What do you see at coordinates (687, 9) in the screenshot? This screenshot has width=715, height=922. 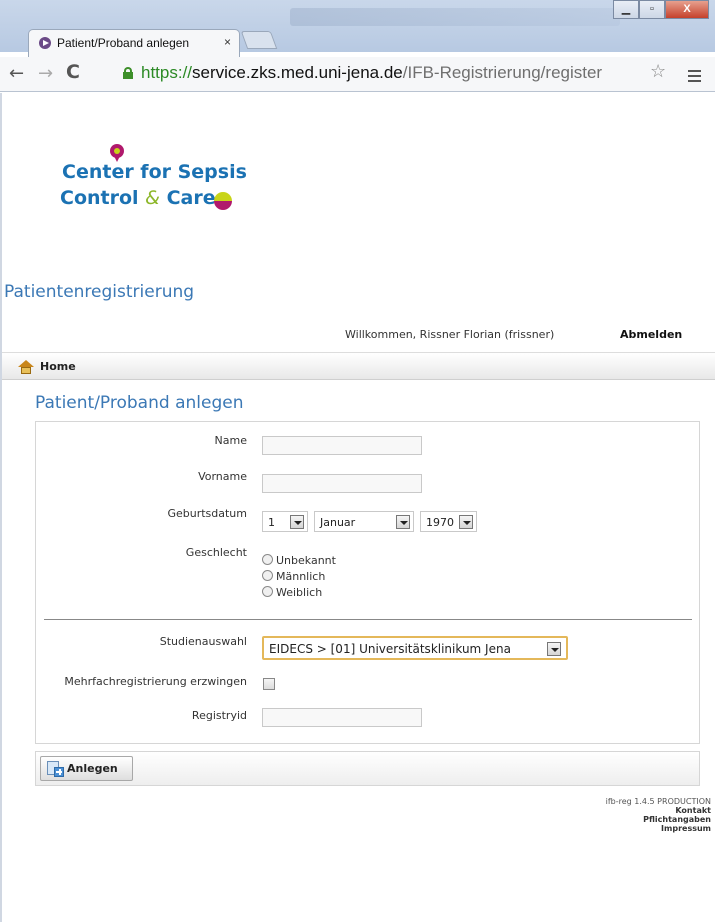 I see `close-window-button: X` at bounding box center [687, 9].